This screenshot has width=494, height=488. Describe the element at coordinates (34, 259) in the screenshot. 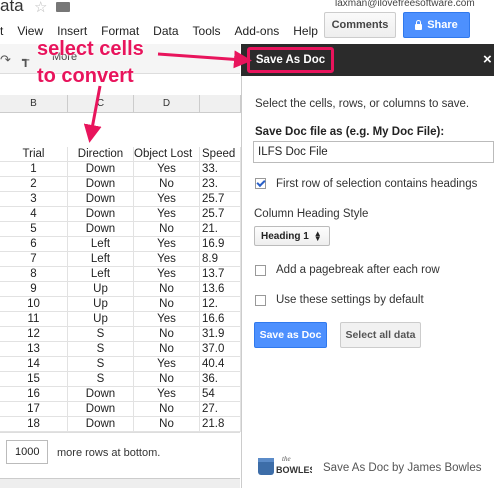

I see `table-cell: 7` at that location.